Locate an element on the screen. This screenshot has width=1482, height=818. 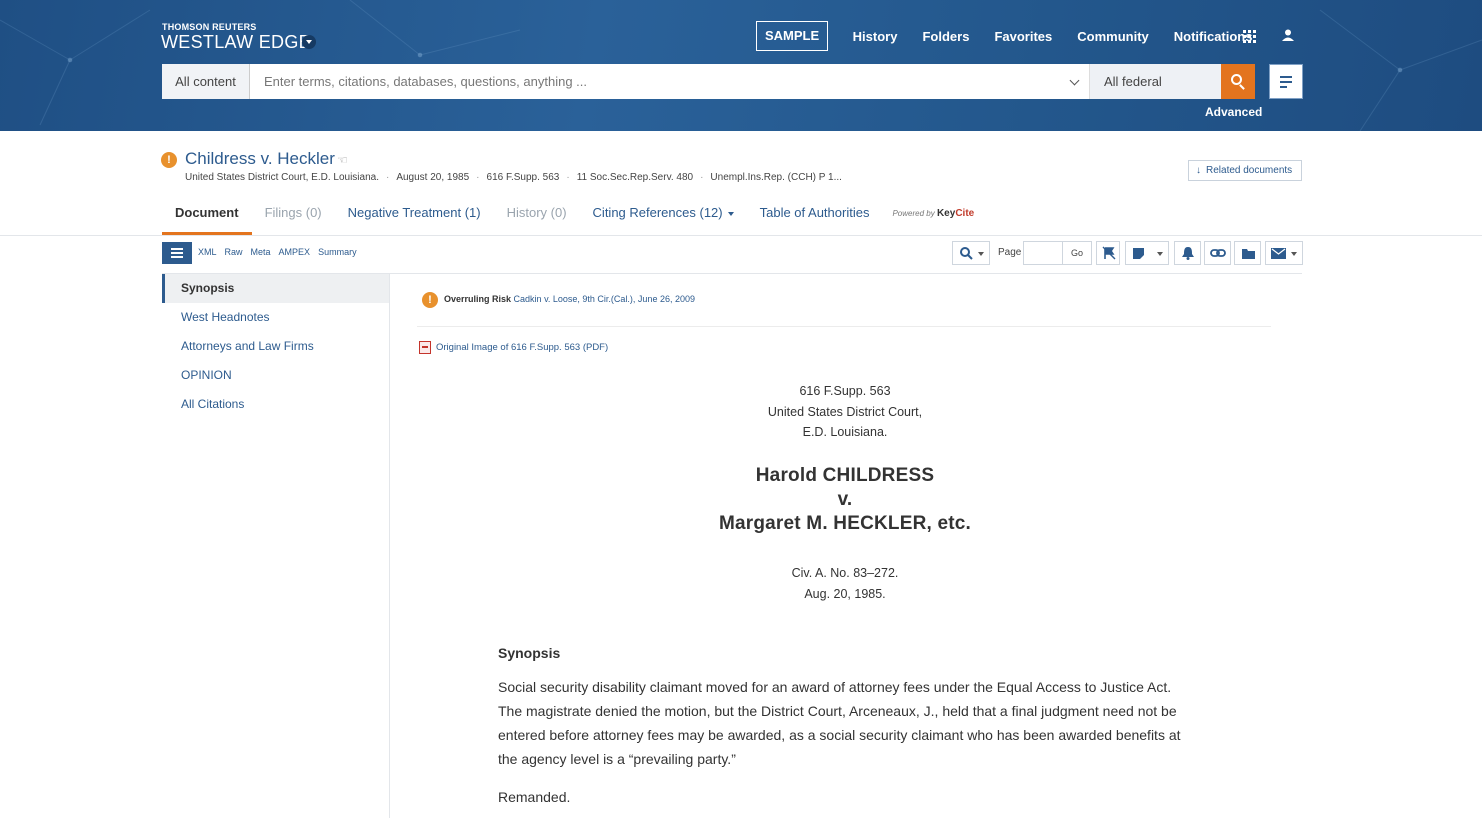
page-label: Page is located at coordinates (1010, 252).